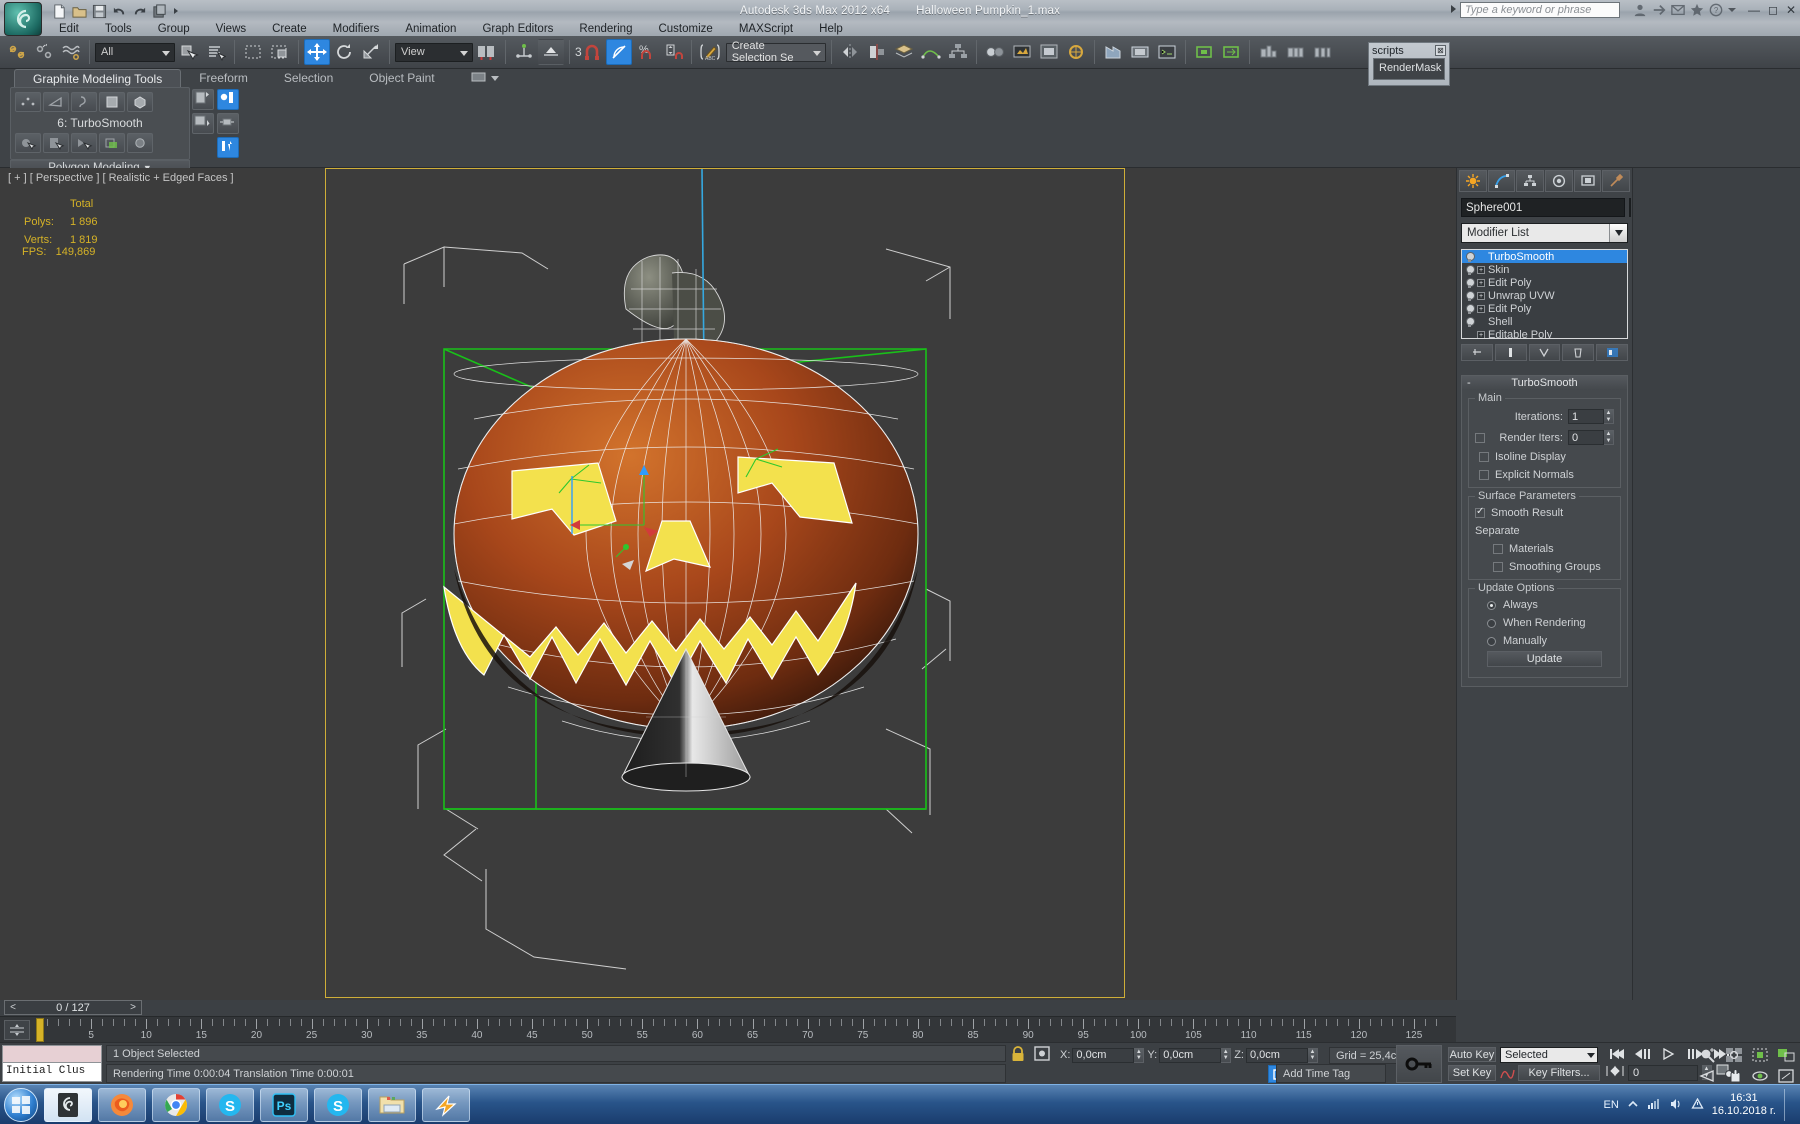 Image resolution: width=1800 pixels, height=1124 pixels. What do you see at coordinates (1786, 1054) in the screenshot?
I see `zoom-region-icon` at bounding box center [1786, 1054].